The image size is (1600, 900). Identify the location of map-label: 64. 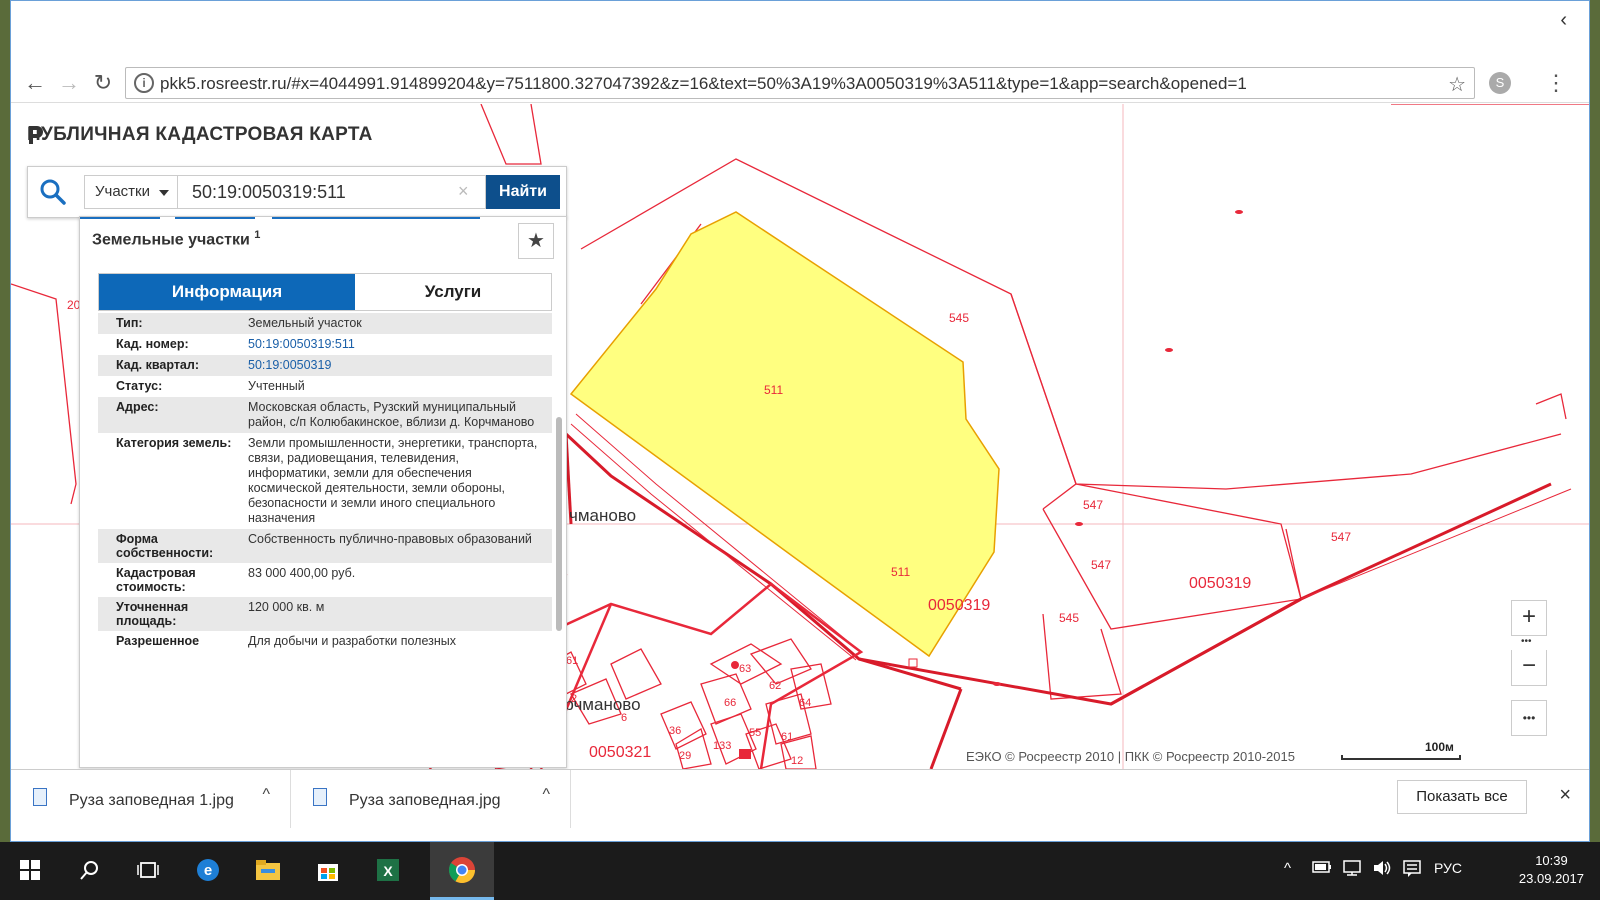
(805, 703).